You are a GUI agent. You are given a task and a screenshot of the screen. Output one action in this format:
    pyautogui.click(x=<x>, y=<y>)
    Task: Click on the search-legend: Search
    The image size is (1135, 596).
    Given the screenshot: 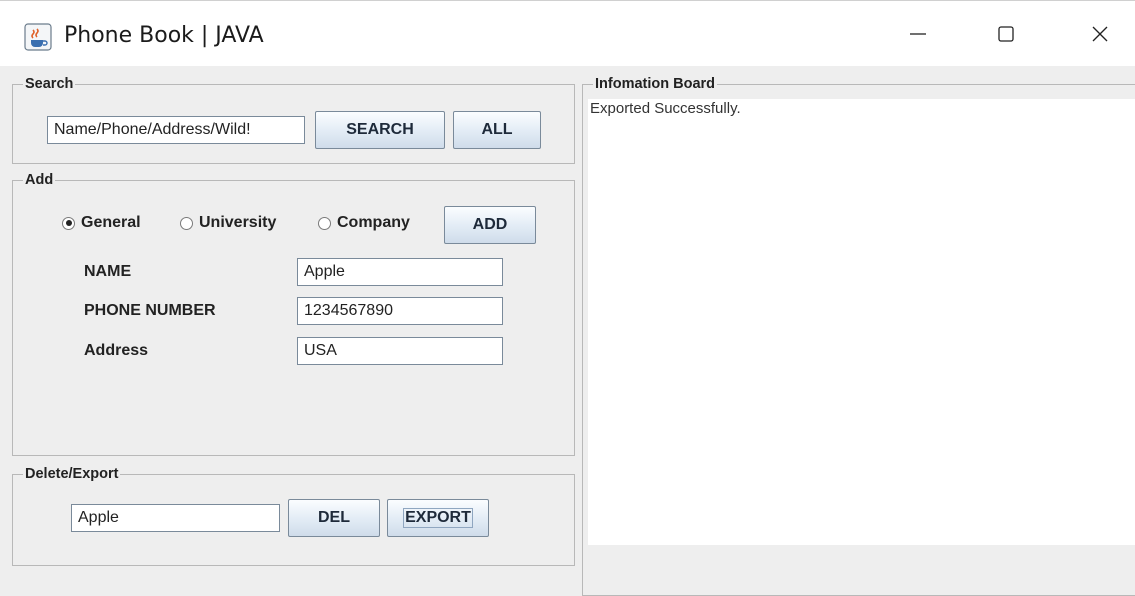 What is the action you would take?
    pyautogui.click(x=49, y=84)
    